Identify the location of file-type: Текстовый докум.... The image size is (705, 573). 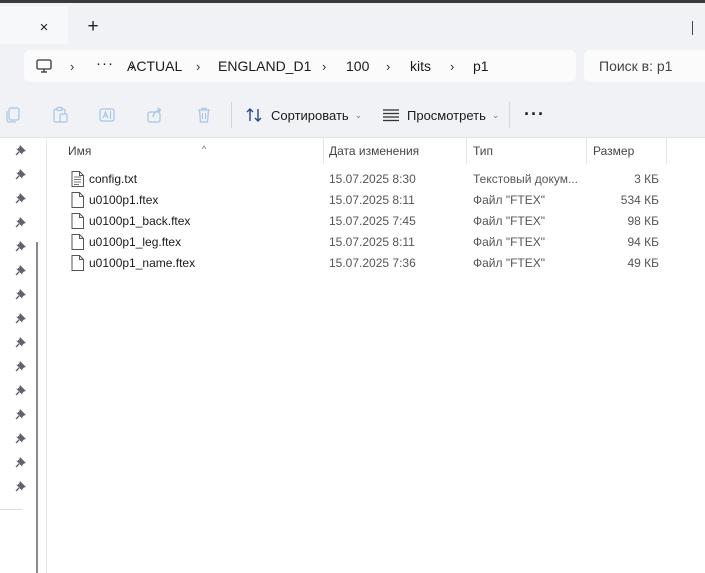
(525, 179).